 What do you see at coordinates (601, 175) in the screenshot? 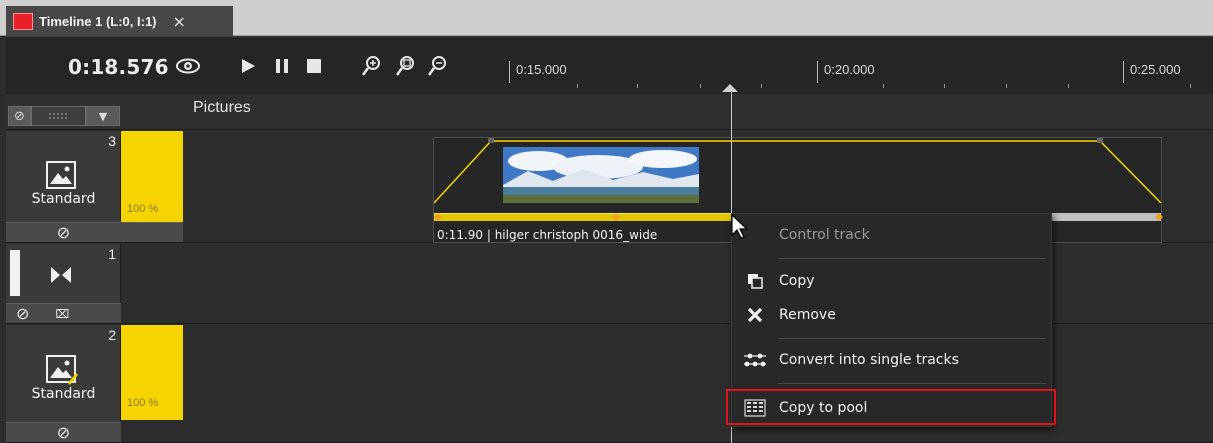
I see `clip-thumbnail` at bounding box center [601, 175].